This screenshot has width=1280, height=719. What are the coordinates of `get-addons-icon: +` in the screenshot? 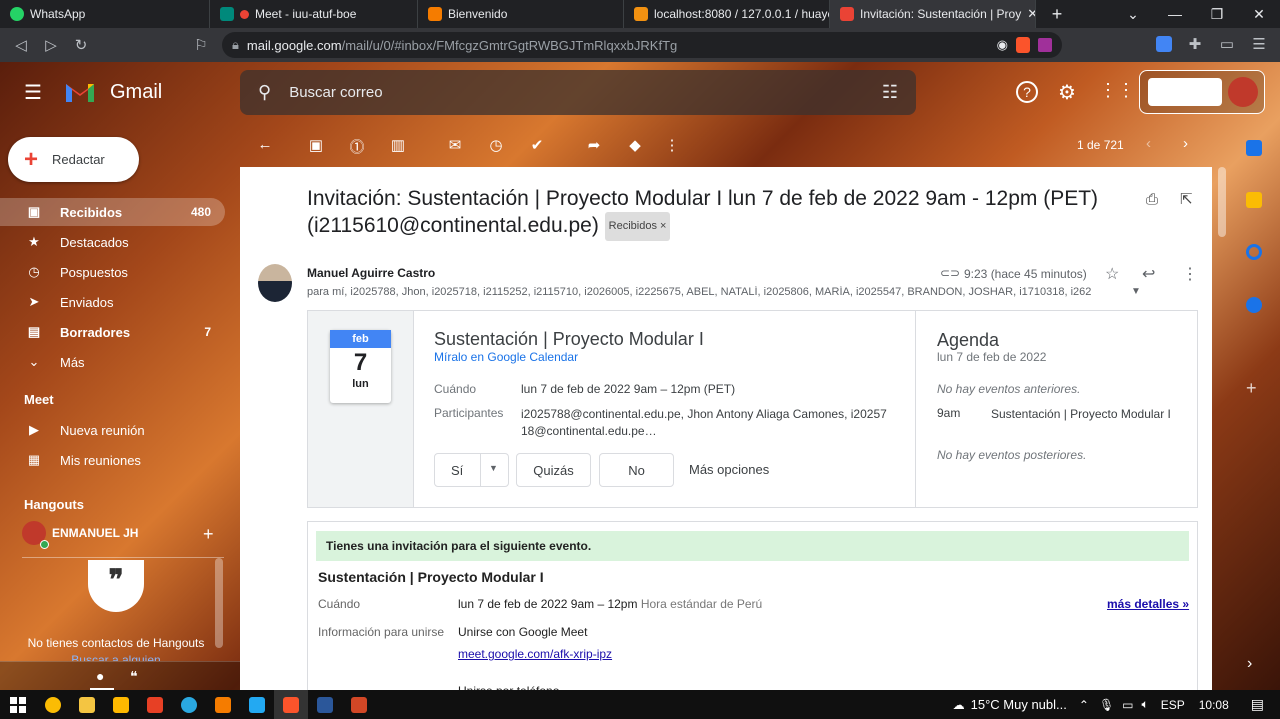 It's located at (1251, 388).